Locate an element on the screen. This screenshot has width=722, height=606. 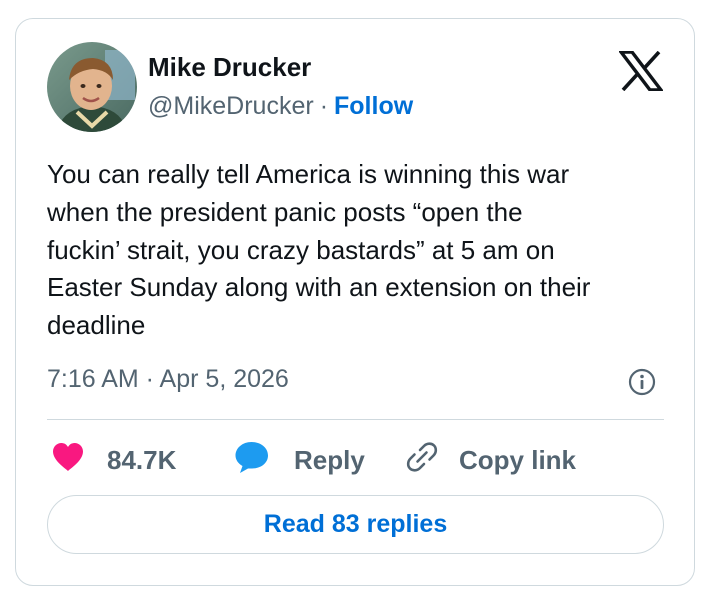
copy-link-label: Copy link is located at coordinates (518, 459).